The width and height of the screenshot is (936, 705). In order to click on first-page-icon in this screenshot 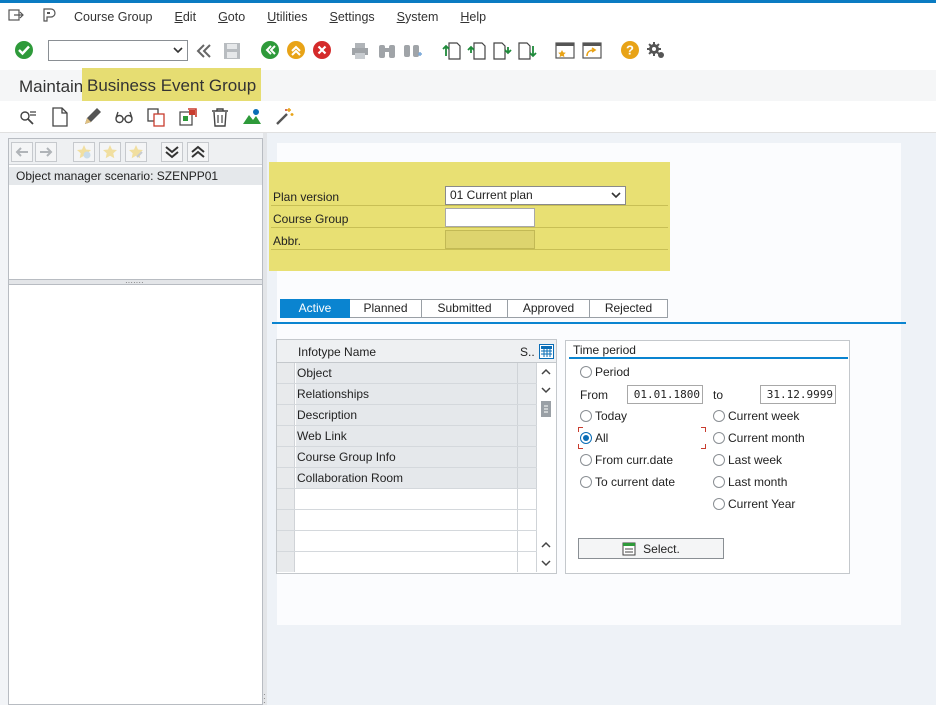, I will do `click(452, 51)`.